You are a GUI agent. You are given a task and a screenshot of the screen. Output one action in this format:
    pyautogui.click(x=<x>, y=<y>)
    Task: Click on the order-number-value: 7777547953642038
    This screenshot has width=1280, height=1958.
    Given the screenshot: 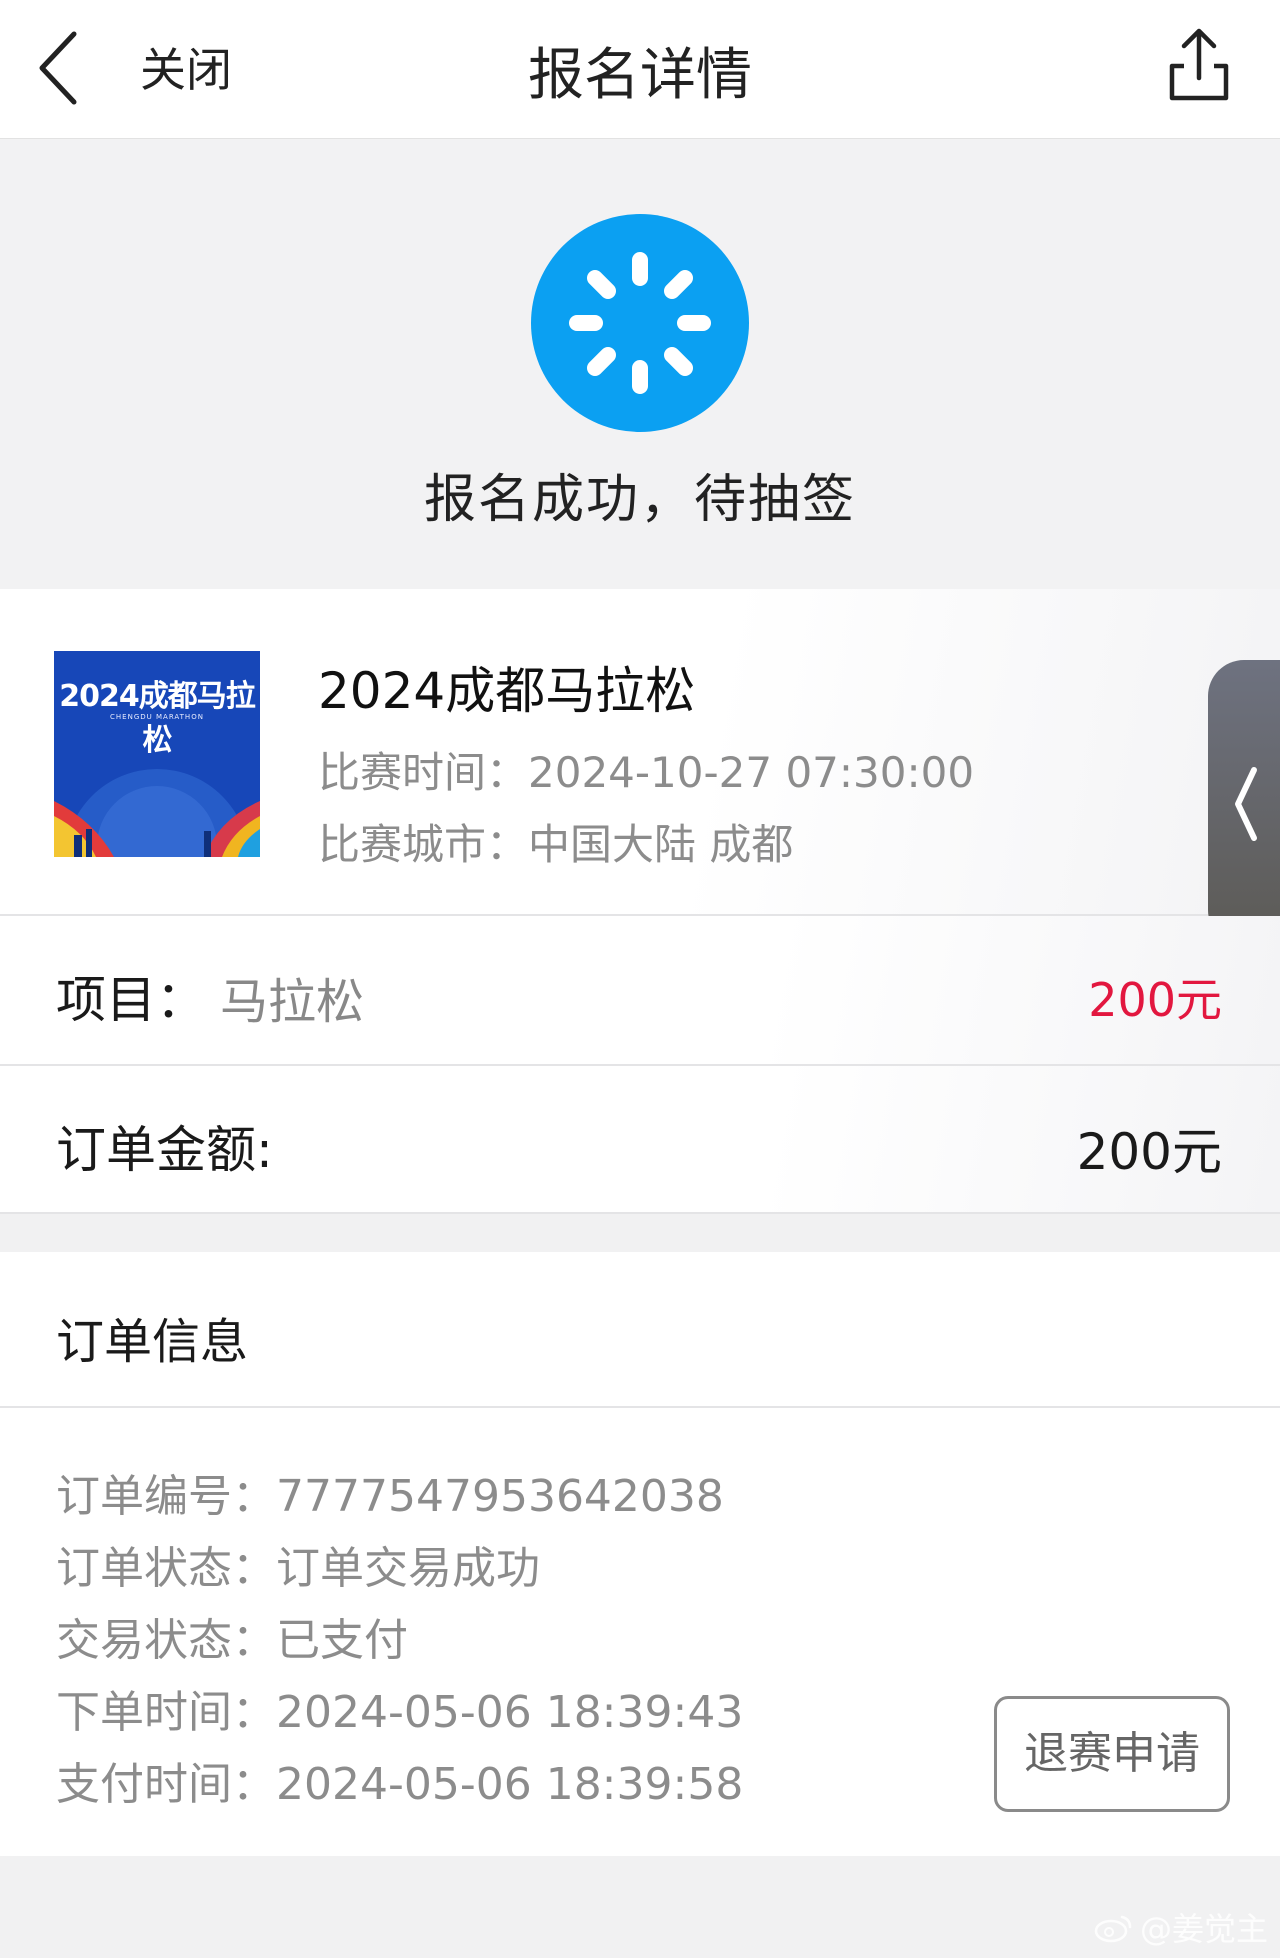 What is the action you would take?
    pyautogui.click(x=500, y=1496)
    